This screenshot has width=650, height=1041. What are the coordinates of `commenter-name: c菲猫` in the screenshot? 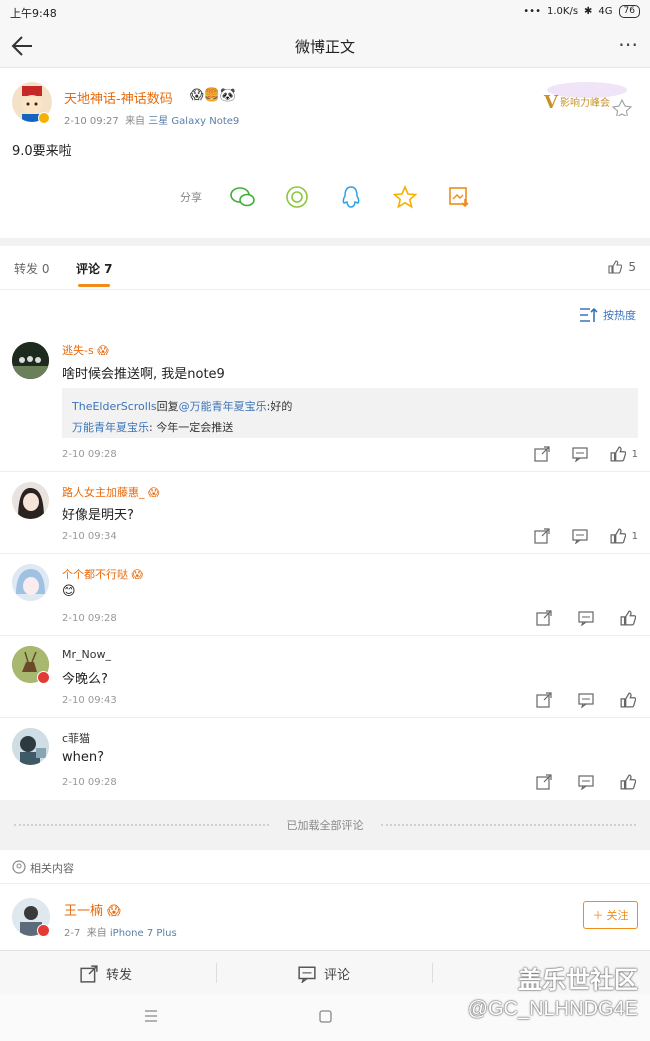 It's located at (76, 738).